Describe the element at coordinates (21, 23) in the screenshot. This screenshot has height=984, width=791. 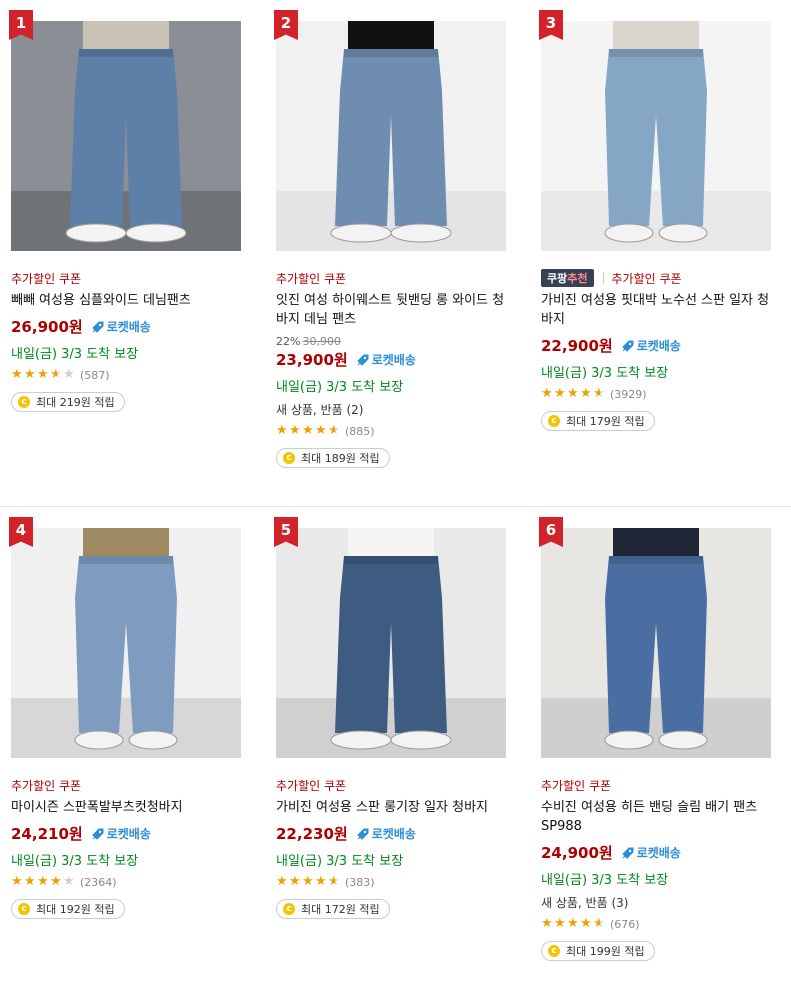
I see `rank-number: 1` at that location.